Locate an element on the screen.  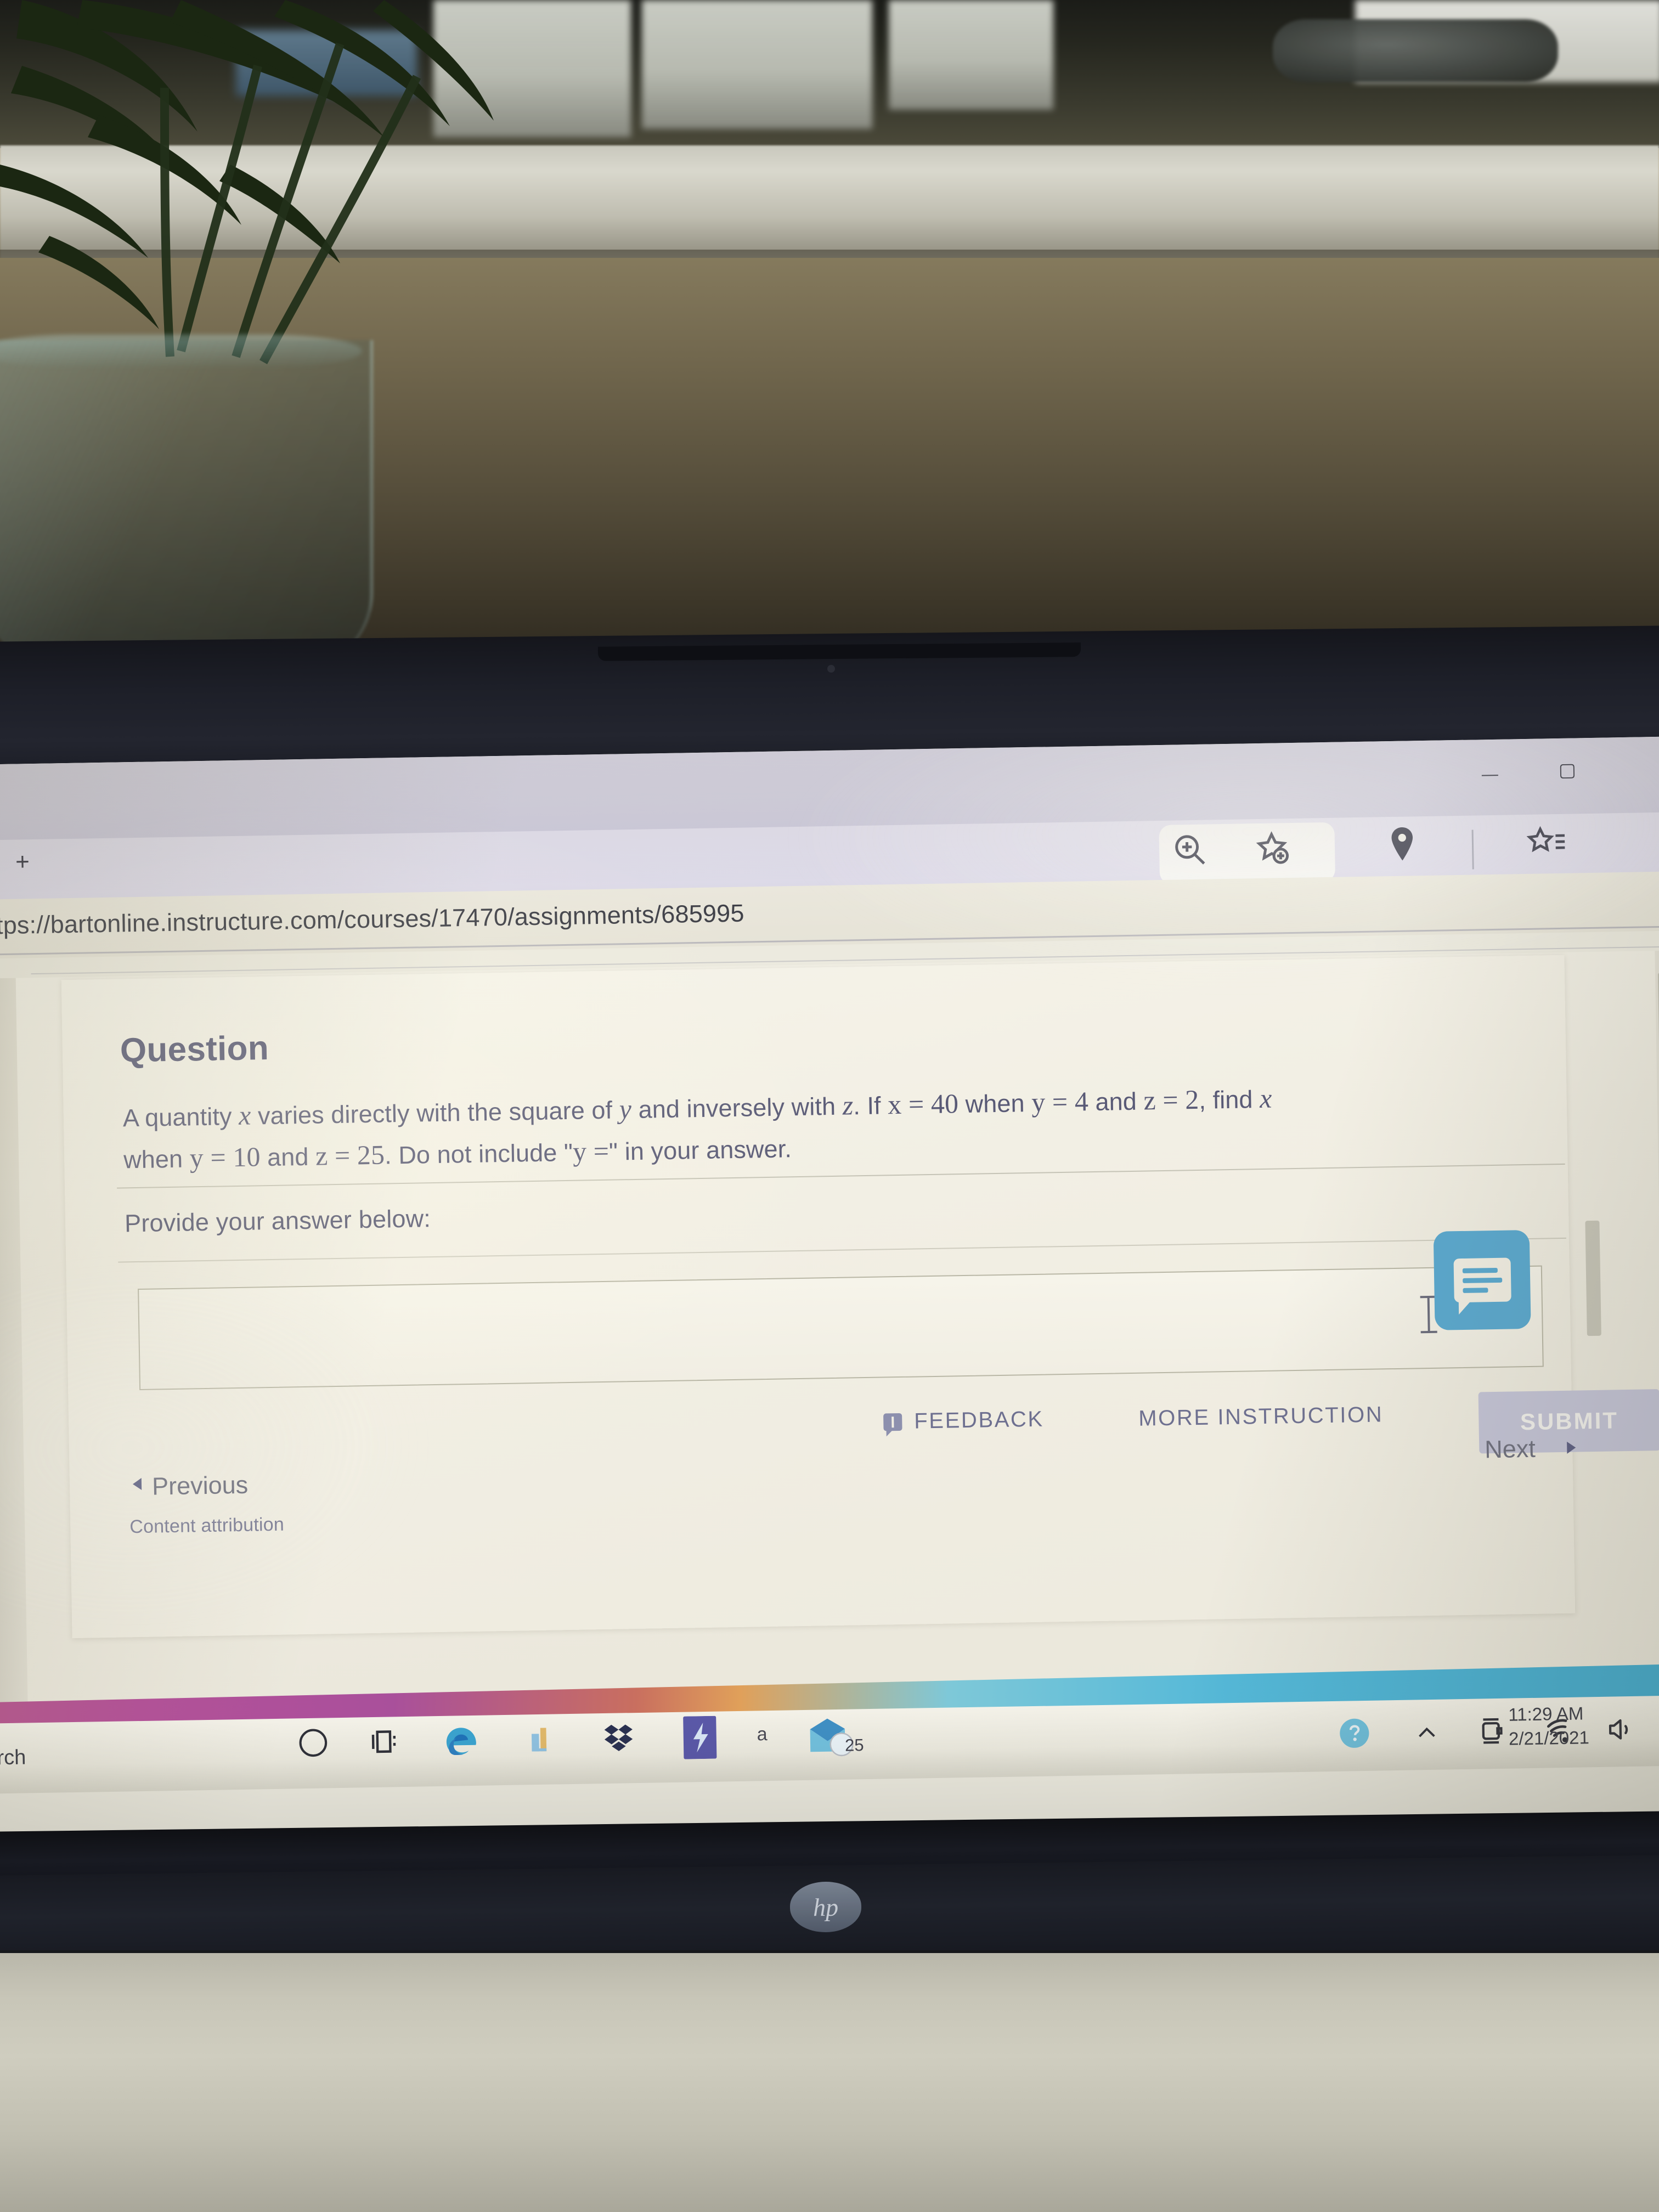
windowsill-object is located at coordinates (1415, 50).